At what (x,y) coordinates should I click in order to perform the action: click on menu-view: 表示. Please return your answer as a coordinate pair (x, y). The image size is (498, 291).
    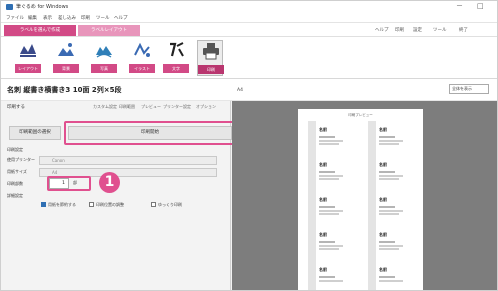
    Looking at the image, I should click on (47, 18).